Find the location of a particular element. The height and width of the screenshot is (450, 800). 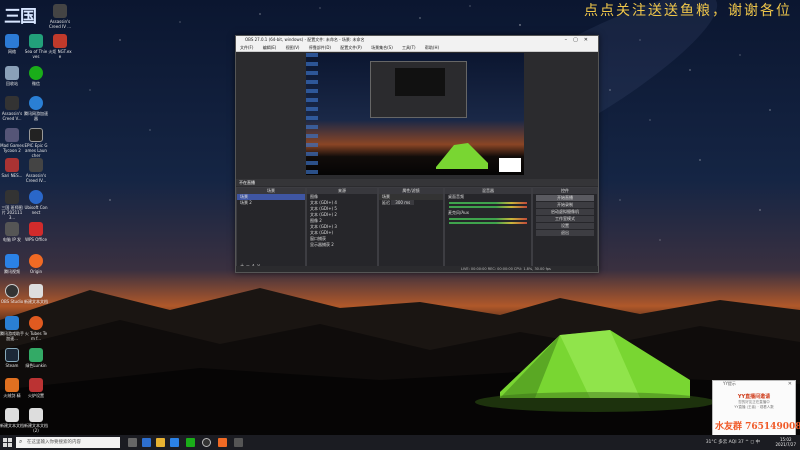

studio-mode-button: 工作室模式 is located at coordinates (565, 219).